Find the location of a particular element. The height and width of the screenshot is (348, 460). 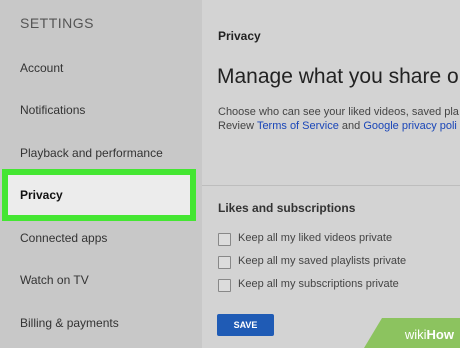

sidebar-item-label: Privacy is located at coordinates (41, 195).